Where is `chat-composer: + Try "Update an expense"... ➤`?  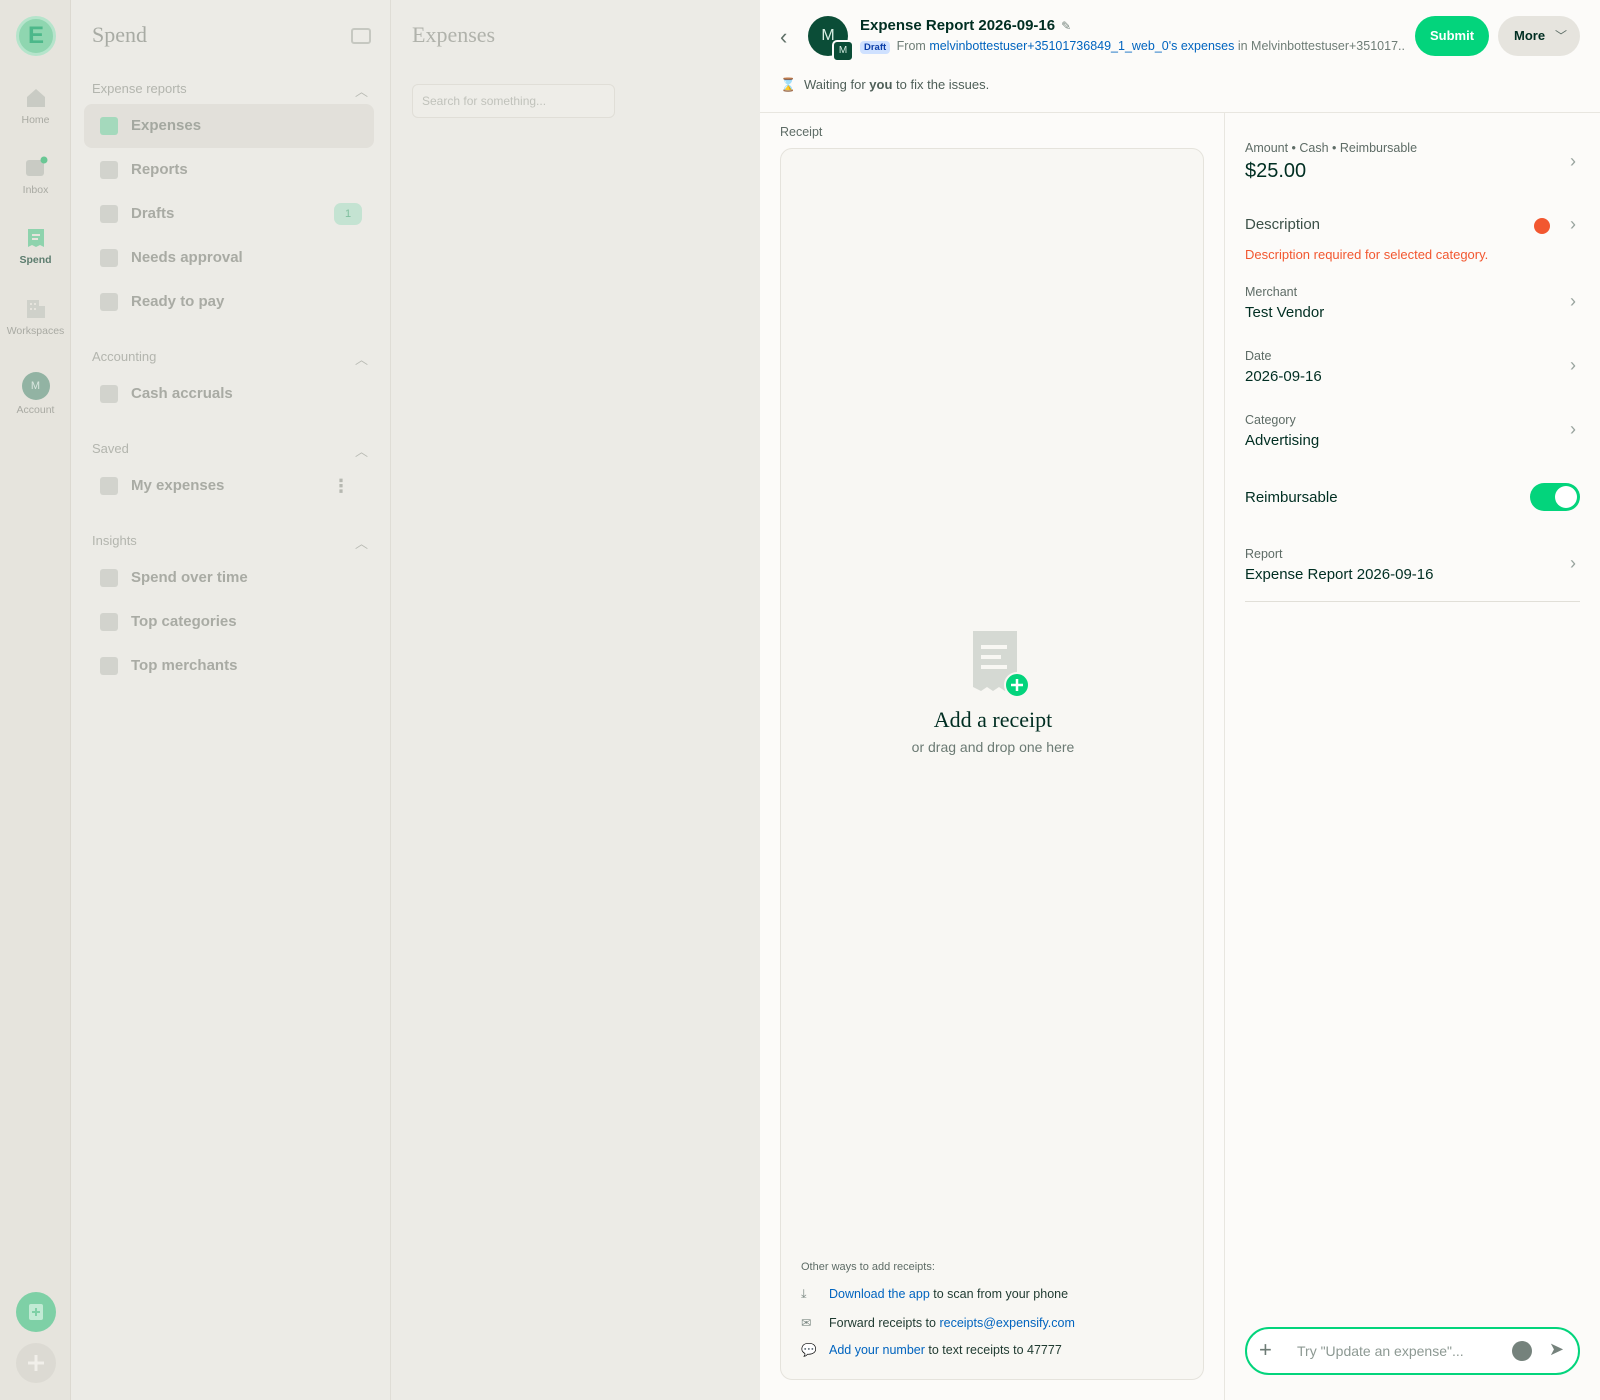 chat-composer: + Try "Update an expense"... ➤ is located at coordinates (1412, 1351).